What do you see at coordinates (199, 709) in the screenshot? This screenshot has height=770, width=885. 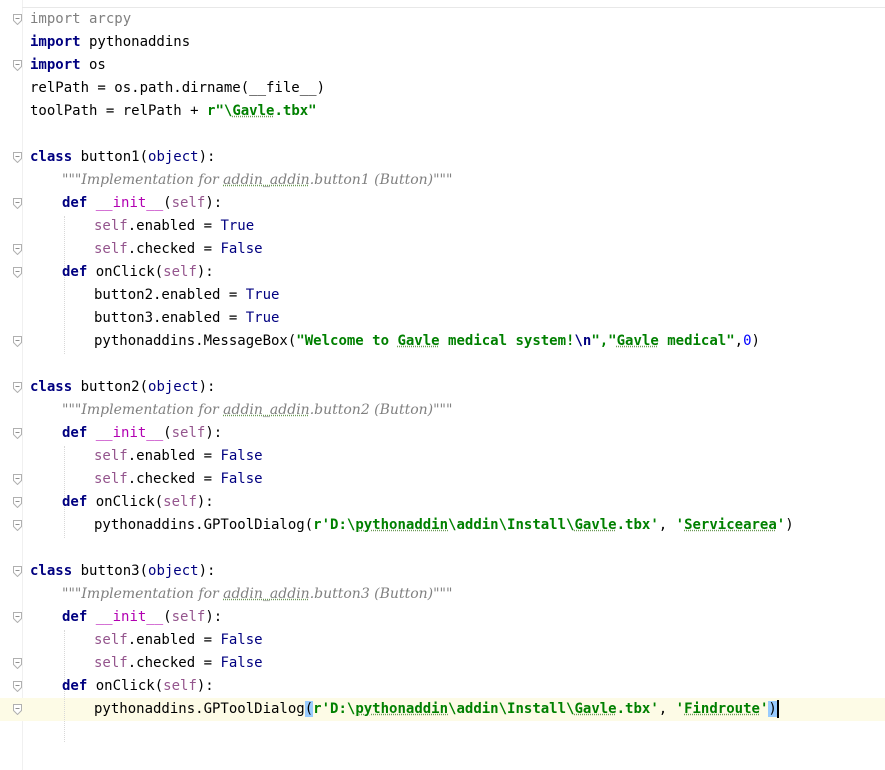 I see `code-token: pythonaddins.GPToolDialog` at bounding box center [199, 709].